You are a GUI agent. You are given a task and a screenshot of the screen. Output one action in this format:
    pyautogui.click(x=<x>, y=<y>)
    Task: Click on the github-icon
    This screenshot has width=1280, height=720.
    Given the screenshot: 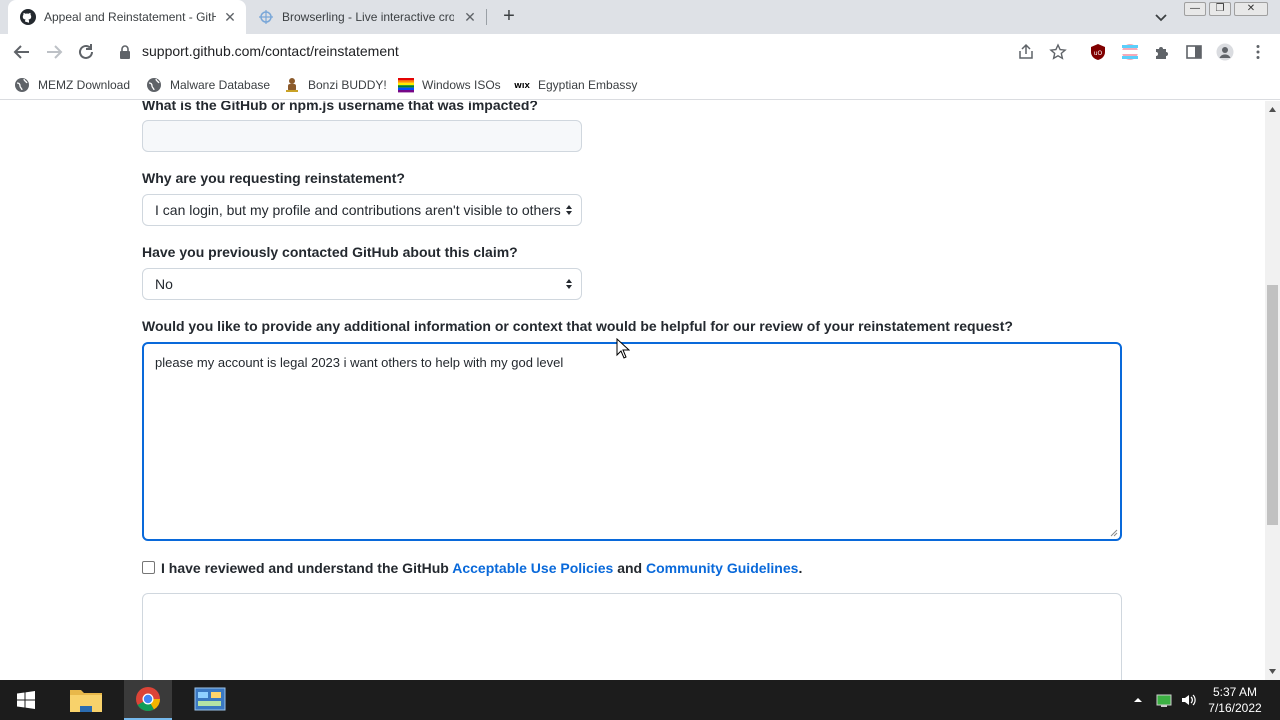 What is the action you would take?
    pyautogui.click(x=28, y=17)
    